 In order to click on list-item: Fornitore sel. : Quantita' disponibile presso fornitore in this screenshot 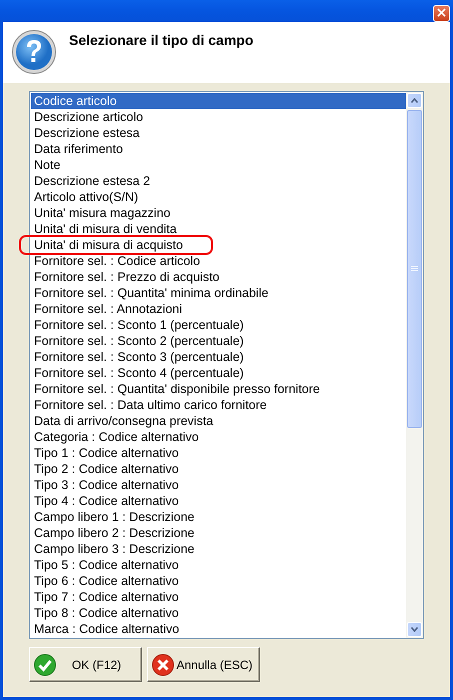, I will do `click(218, 389)`.